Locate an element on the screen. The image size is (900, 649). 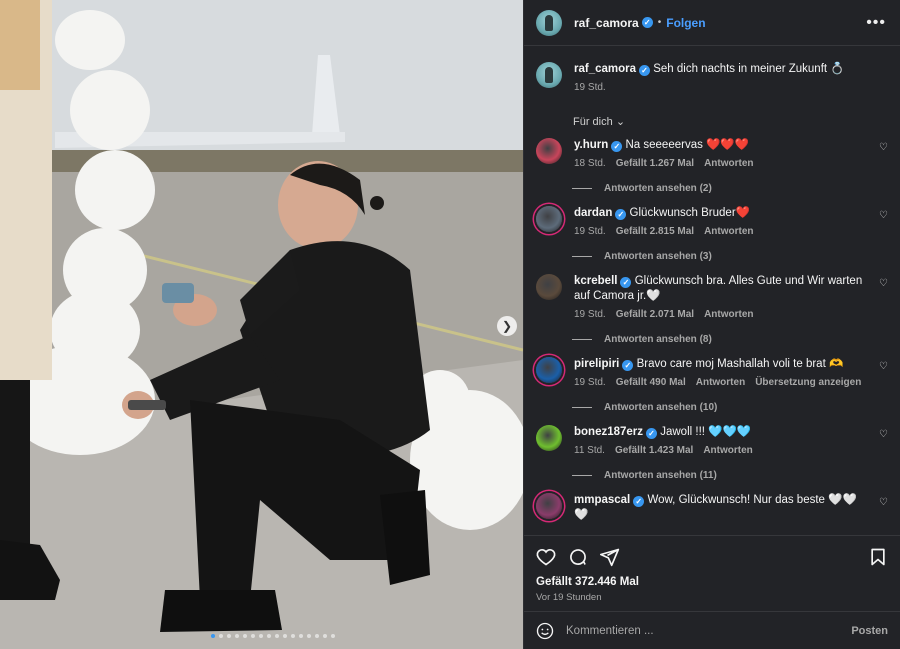
more-options-icon: ••• is located at coordinates (876, 23).